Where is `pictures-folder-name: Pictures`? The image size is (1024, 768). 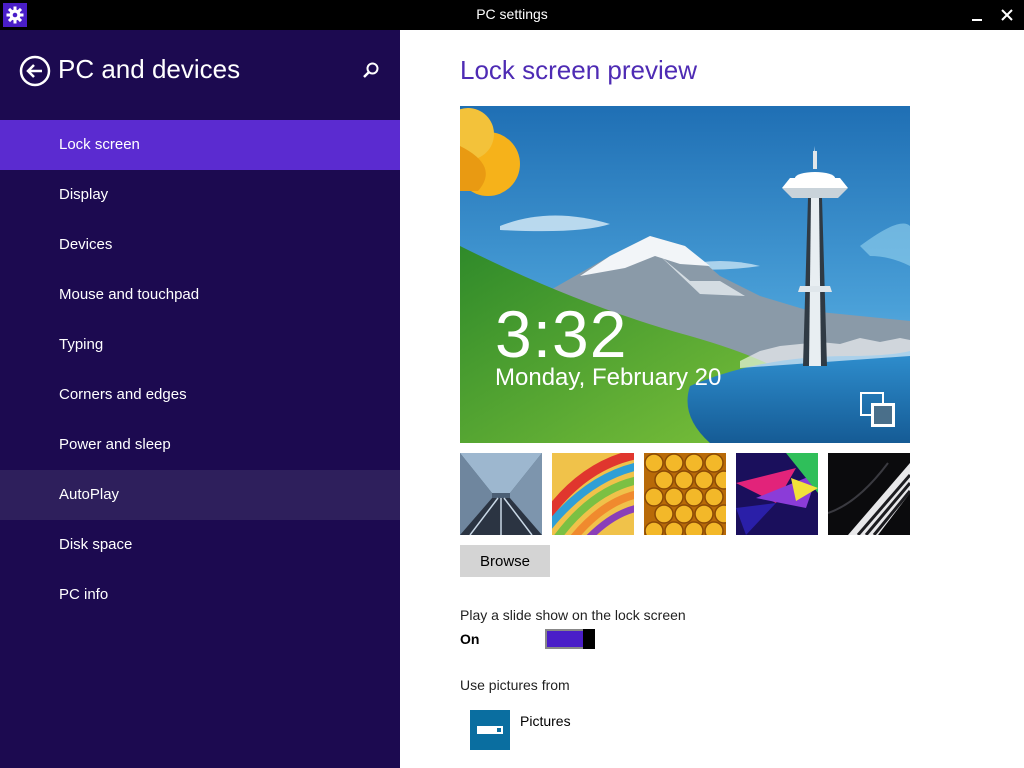
pictures-folder-name: Pictures is located at coordinates (545, 721).